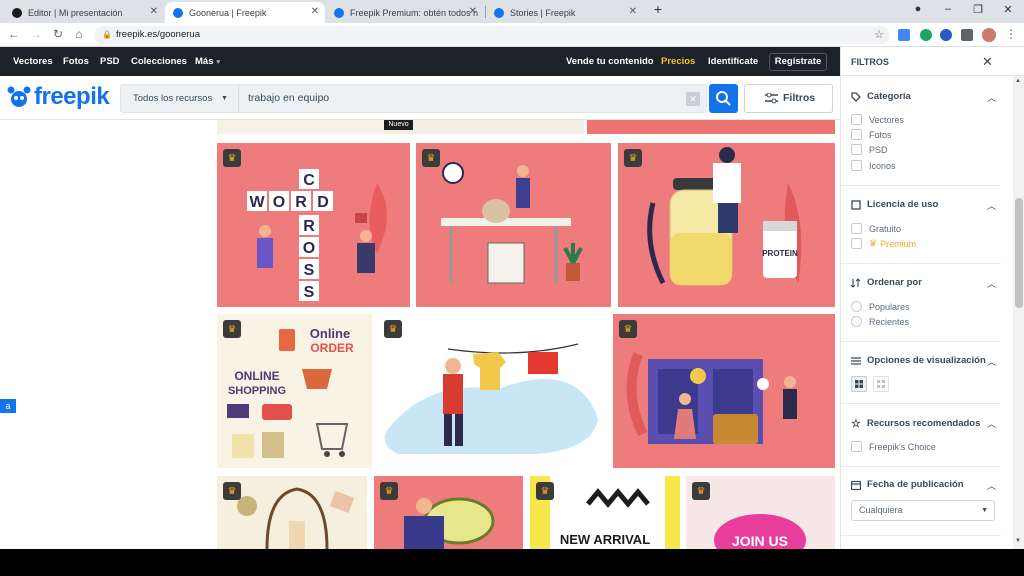 The height and width of the screenshot is (576, 1024). I want to click on option-recientes: Recientes, so click(880, 321).